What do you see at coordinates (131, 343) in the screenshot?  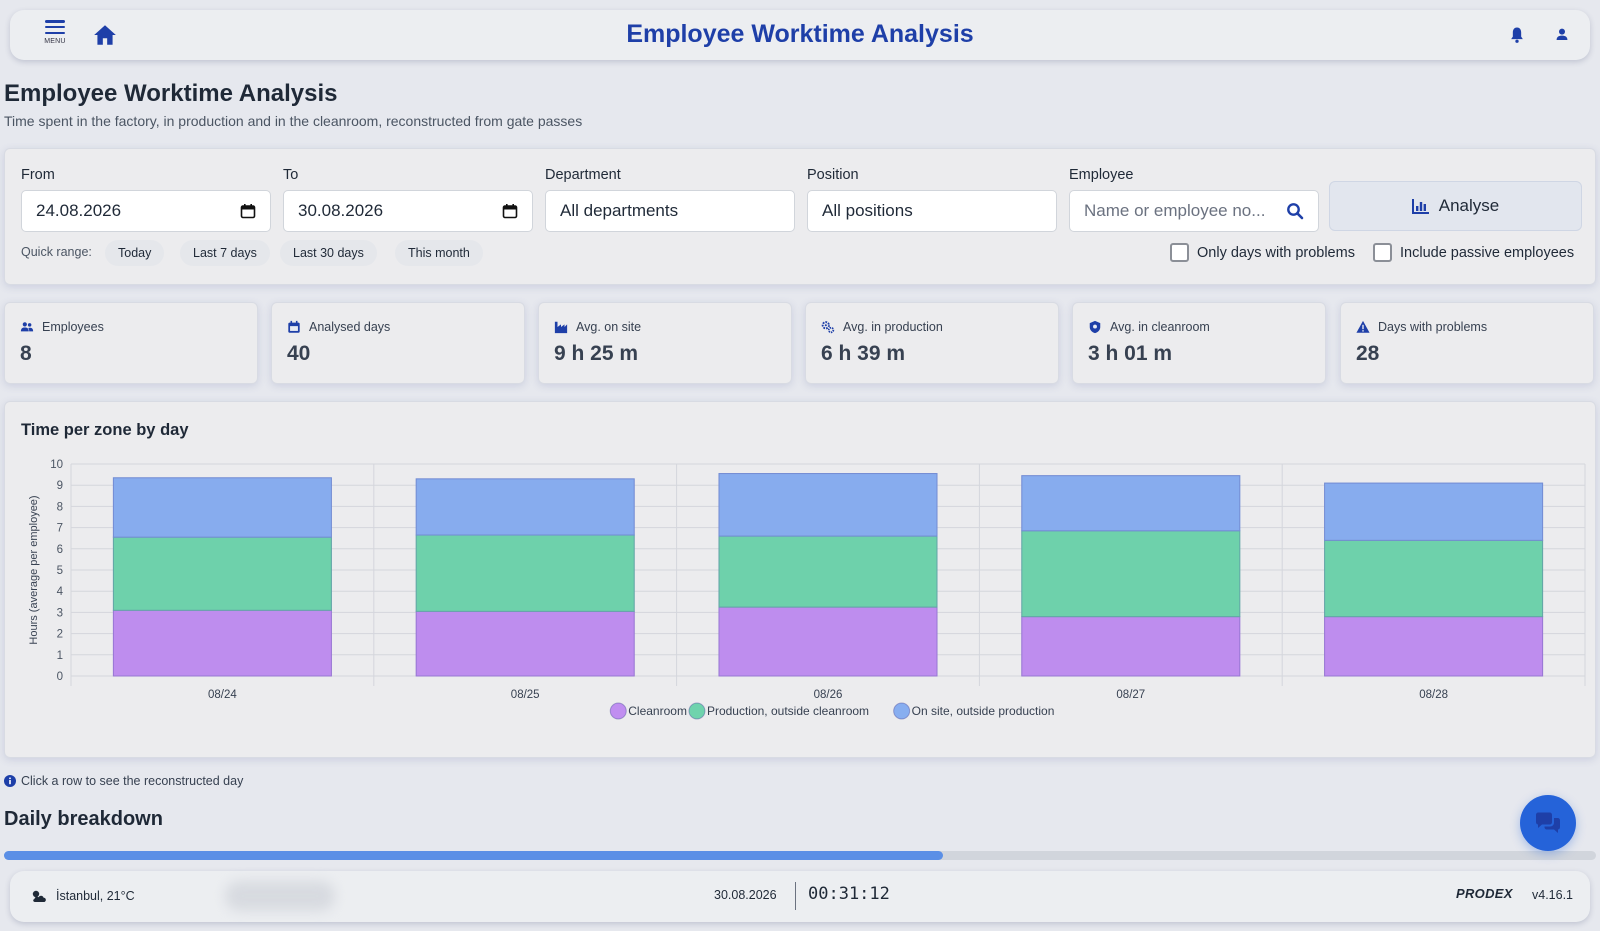 I see `stat-card-employees: Employees 8` at bounding box center [131, 343].